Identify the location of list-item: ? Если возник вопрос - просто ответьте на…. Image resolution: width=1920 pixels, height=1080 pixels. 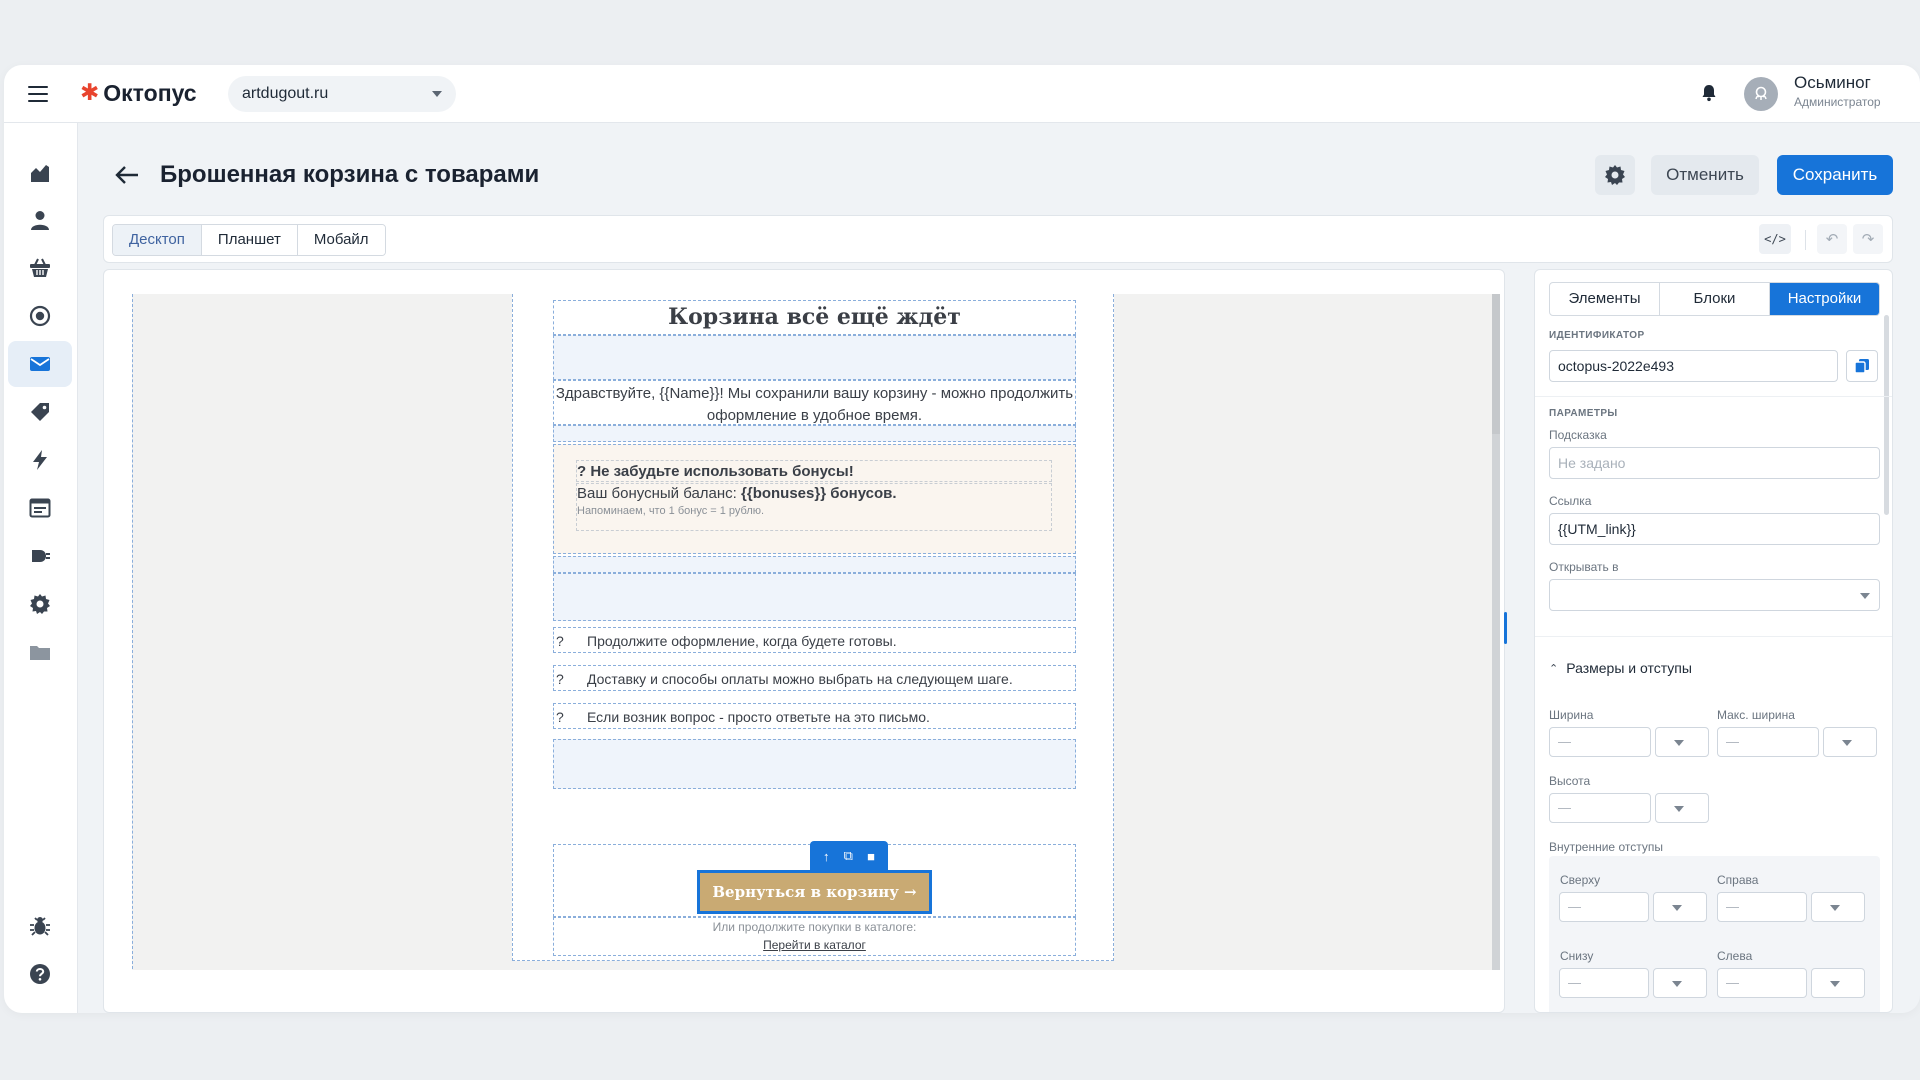
(814, 716).